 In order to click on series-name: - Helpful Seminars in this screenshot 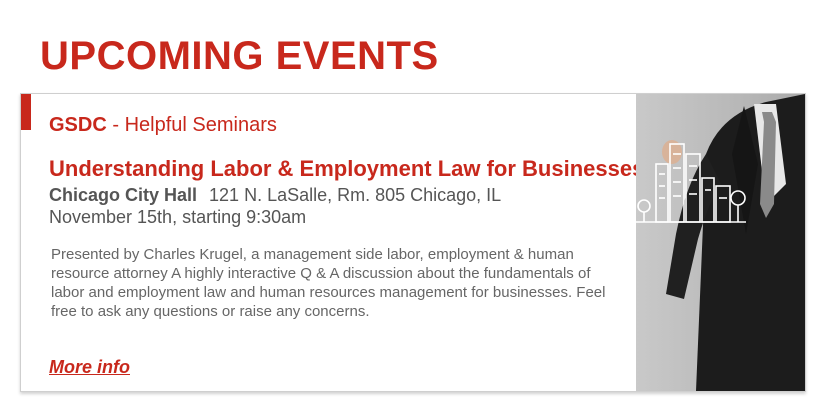, I will do `click(194, 125)`.